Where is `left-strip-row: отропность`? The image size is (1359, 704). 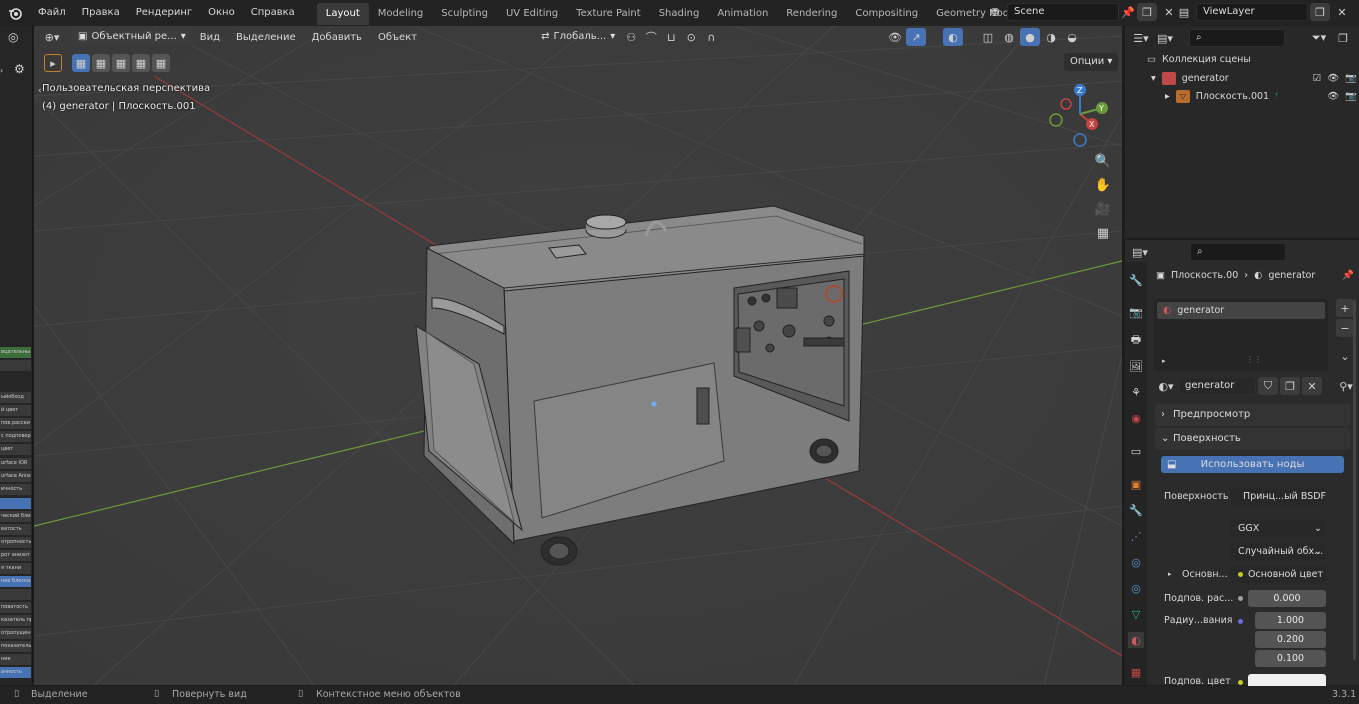 left-strip-row: отропность is located at coordinates (15, 542).